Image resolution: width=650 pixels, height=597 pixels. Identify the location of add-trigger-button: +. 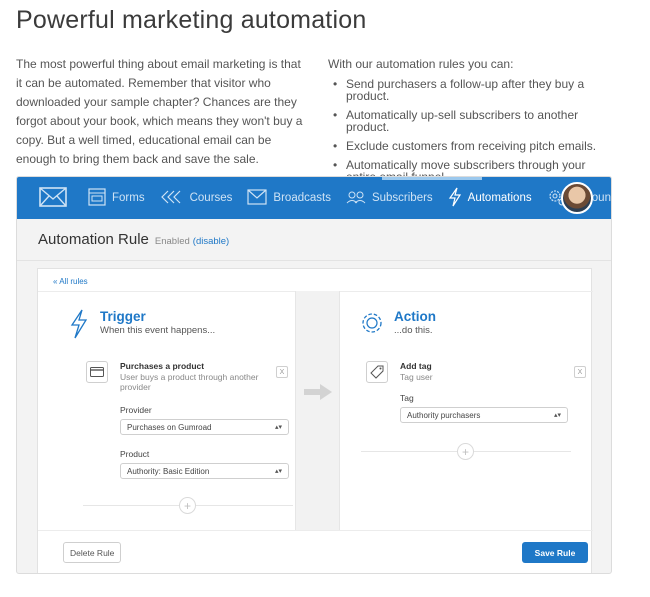
(187, 505).